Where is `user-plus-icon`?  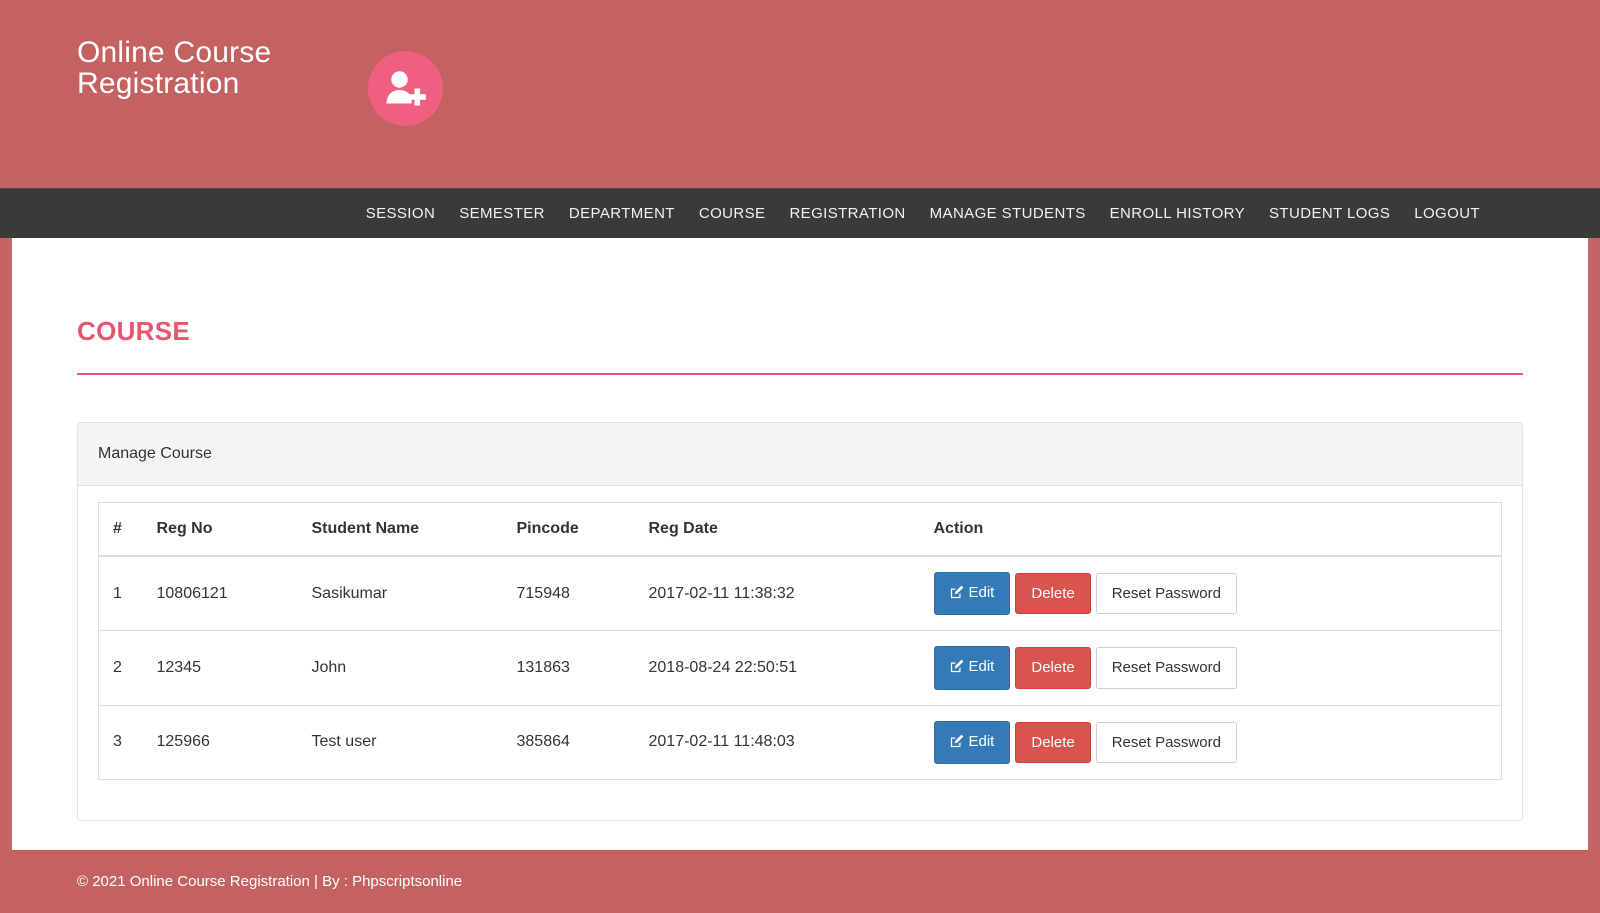
user-plus-icon is located at coordinates (405, 88).